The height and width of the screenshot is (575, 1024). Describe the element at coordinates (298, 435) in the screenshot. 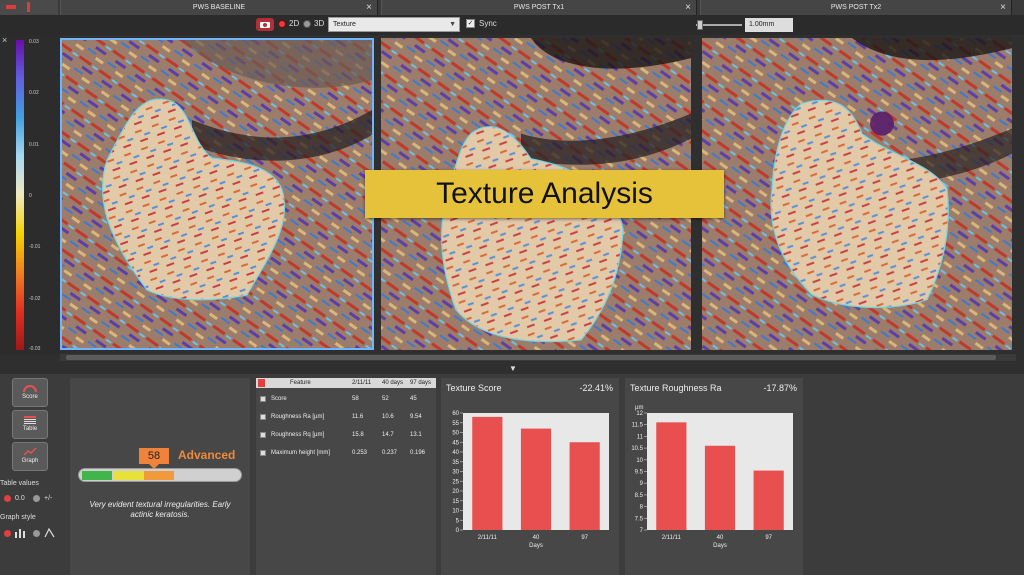

I see `row-feature: Roughness Rq [µm]` at that location.